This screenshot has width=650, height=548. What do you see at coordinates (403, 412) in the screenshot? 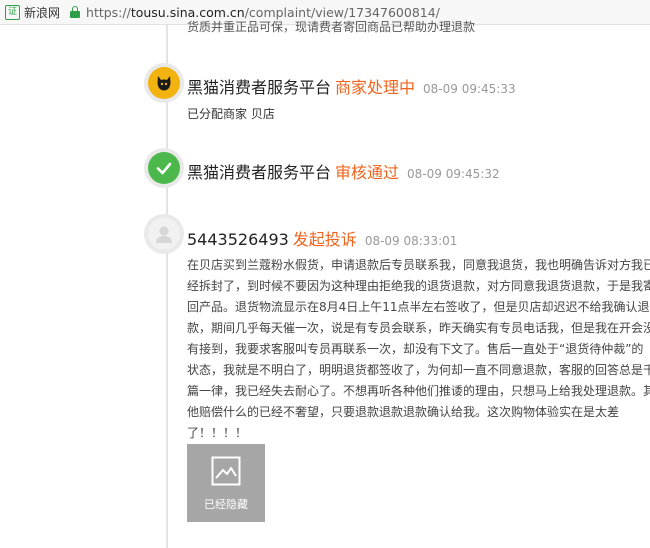
I see `complaint-line: 他赔偿什么的已经不奢望，只要退款退款退款确认给我。这次购物体验实在是太差` at bounding box center [403, 412].